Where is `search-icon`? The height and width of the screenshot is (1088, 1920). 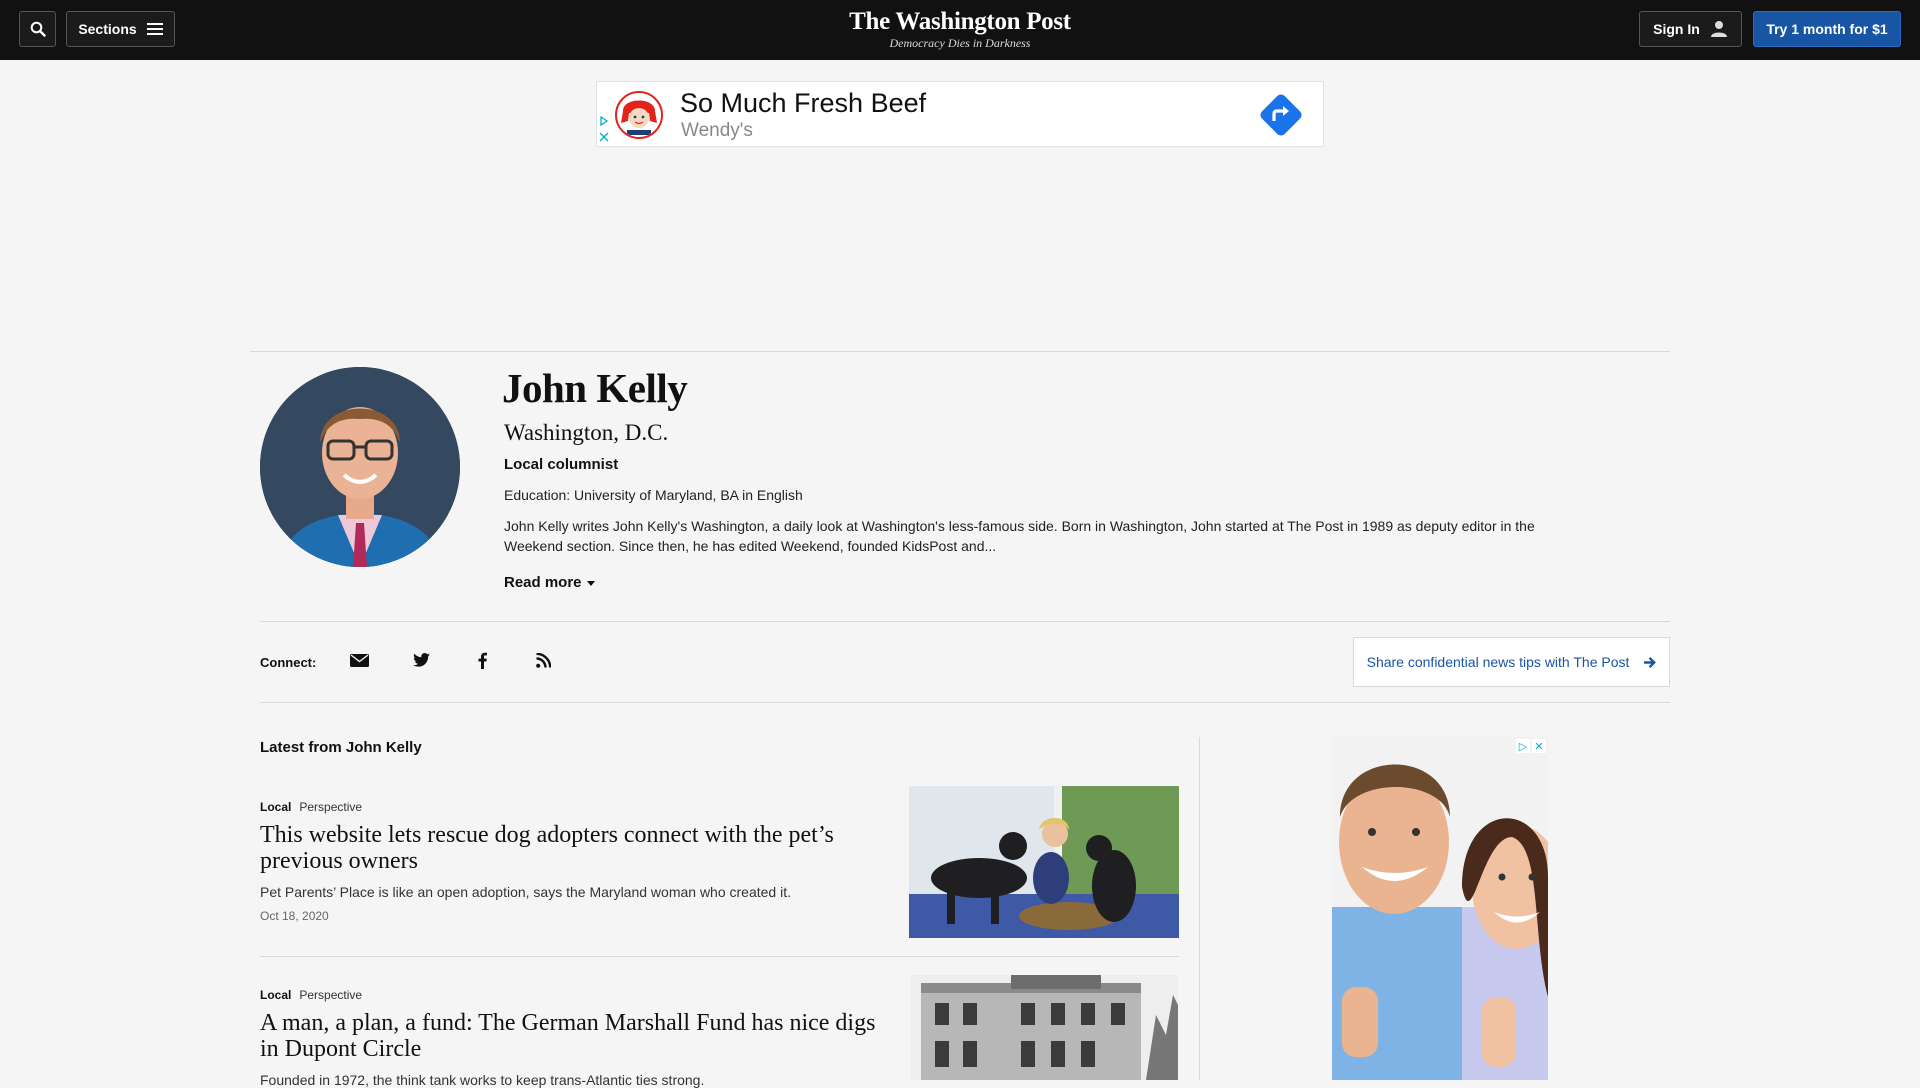
search-icon is located at coordinates (38, 29).